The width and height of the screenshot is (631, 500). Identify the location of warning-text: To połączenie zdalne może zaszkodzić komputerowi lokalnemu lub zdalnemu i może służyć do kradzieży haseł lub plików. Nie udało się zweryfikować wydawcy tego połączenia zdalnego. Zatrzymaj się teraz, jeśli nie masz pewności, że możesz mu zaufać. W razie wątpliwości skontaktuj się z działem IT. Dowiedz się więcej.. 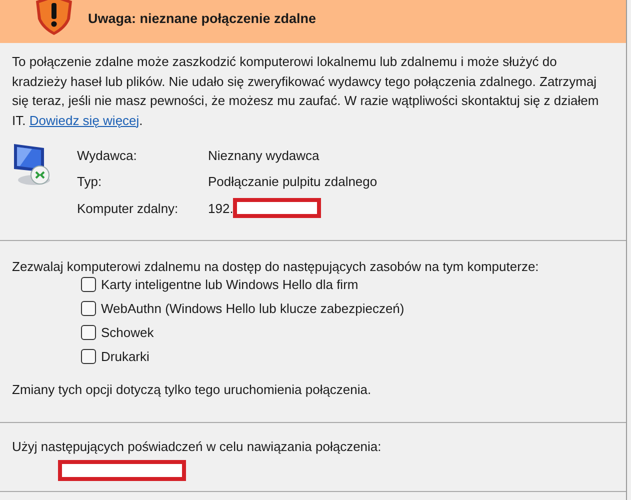
(306, 91).